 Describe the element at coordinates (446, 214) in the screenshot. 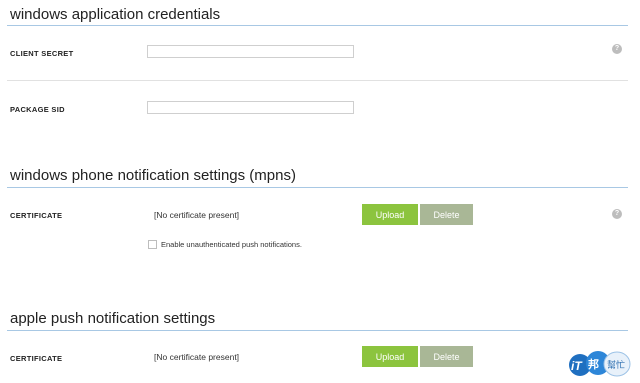

I see `mpns-delete-button: Delete` at that location.